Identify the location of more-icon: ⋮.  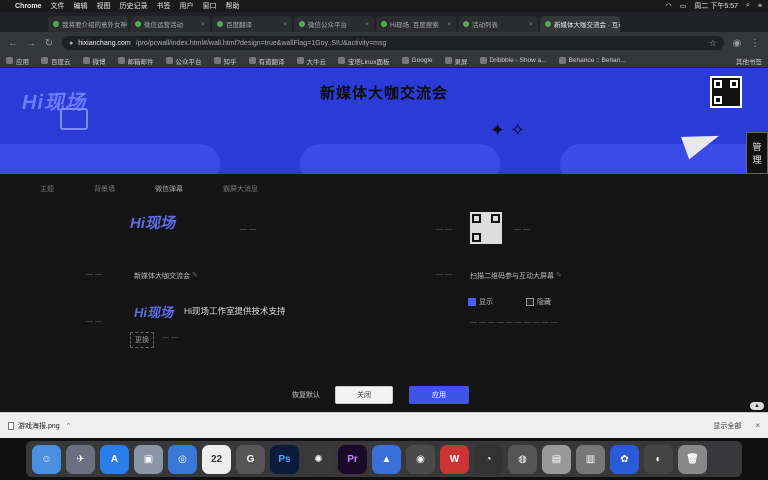
(755, 43).